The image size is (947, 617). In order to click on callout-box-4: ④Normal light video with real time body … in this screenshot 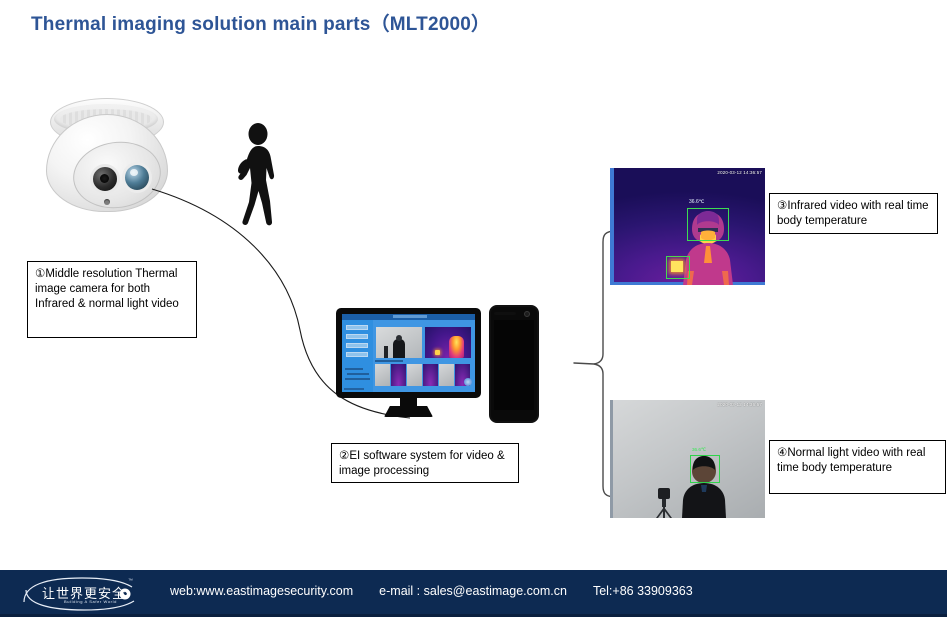, I will do `click(857, 467)`.